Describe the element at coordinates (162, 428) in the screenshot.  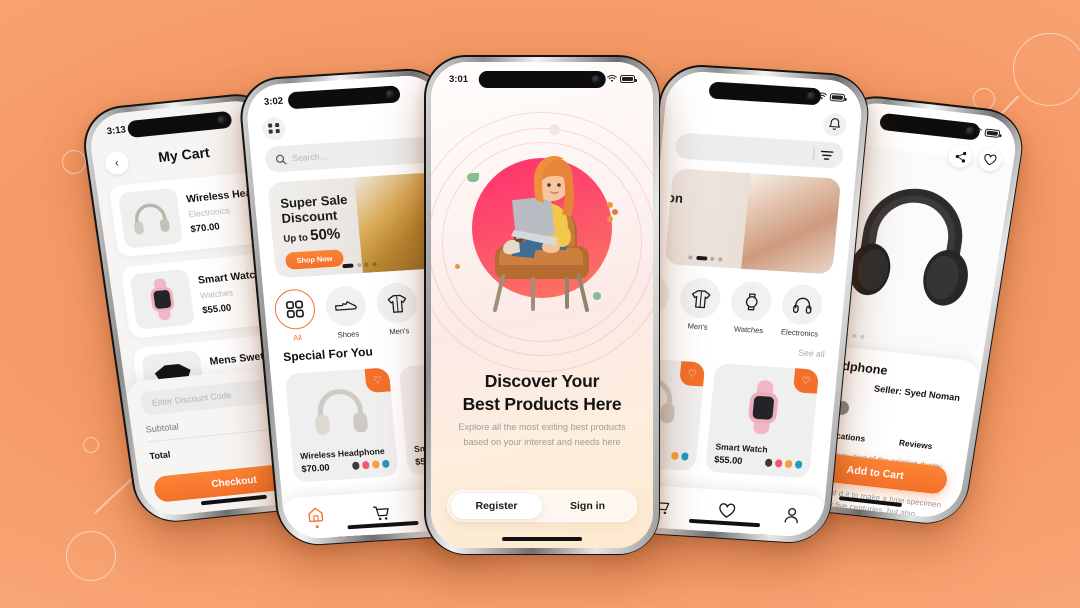
I see `subtotal-label: Subtotal` at that location.